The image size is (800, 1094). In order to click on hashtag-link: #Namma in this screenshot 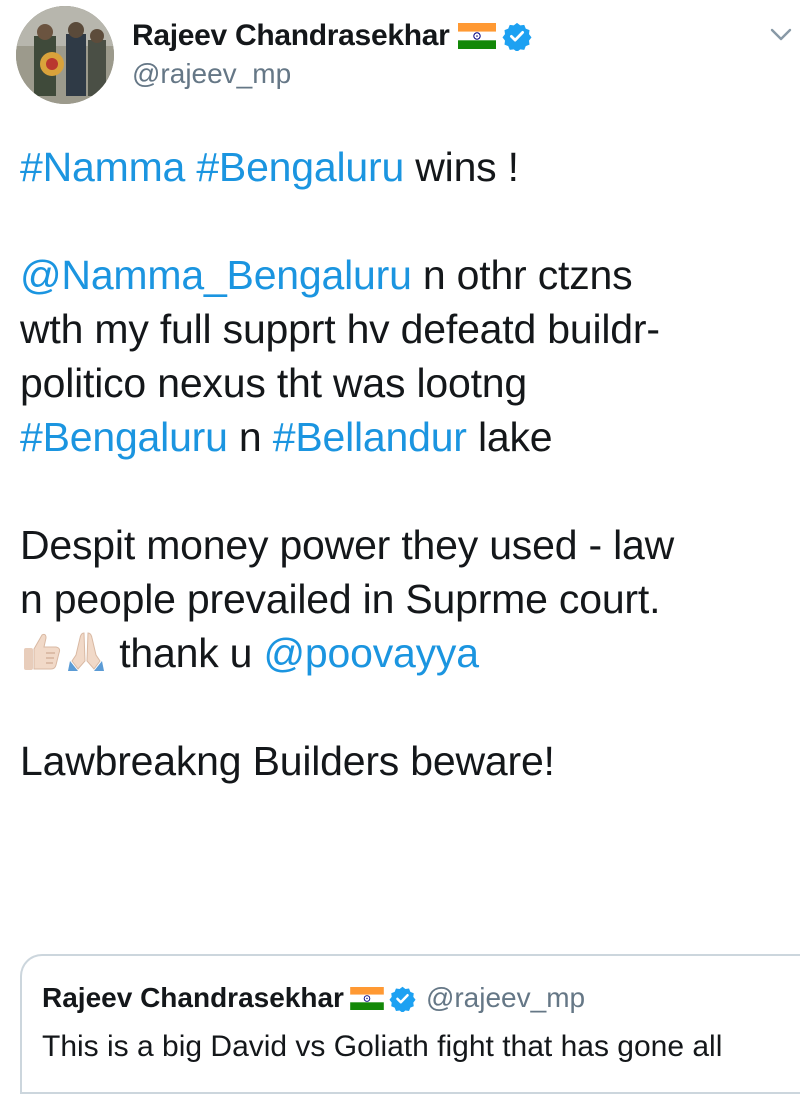, I will do `click(102, 167)`.